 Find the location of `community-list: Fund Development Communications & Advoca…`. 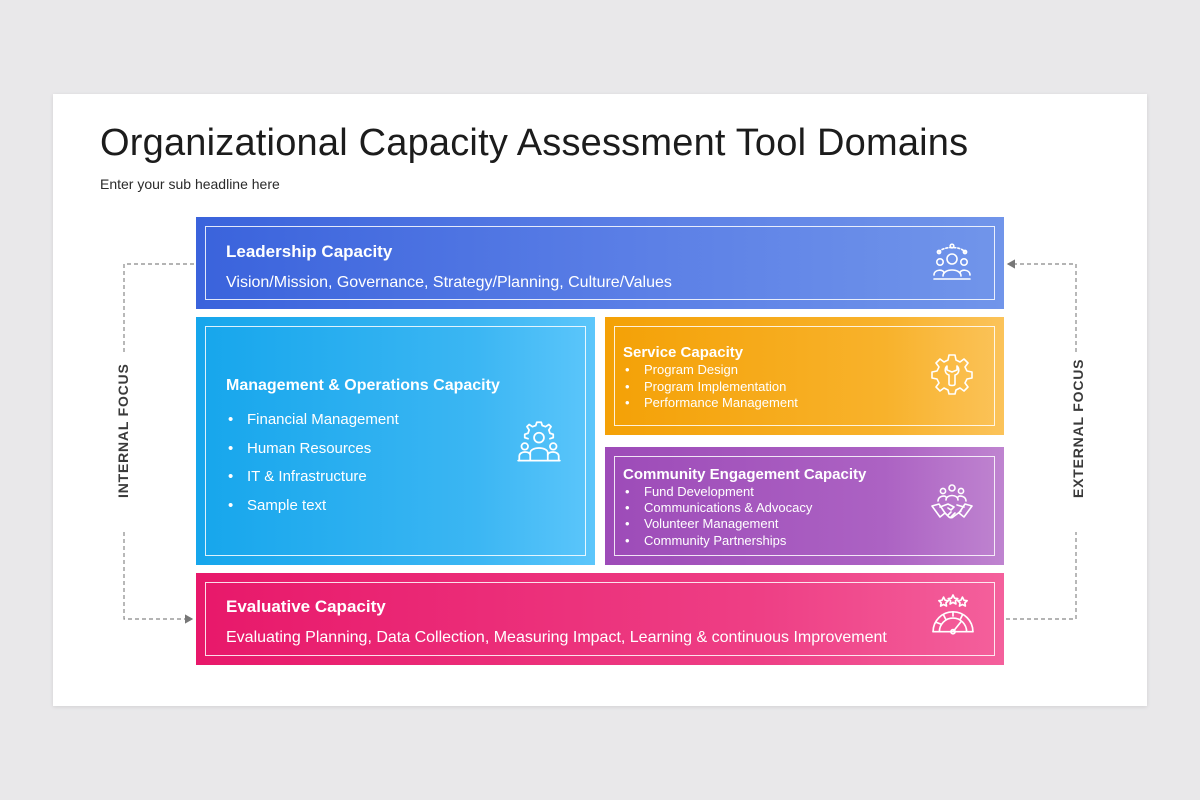

community-list: Fund Development Communications & Advoca… is located at coordinates (717, 516).